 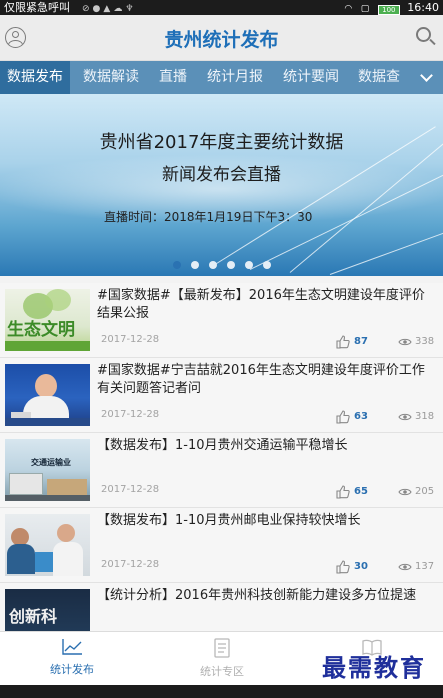 What do you see at coordinates (257, 595) in the screenshot?
I see `article-title: 【统计分析】2016年贵州科技创新能力建设多方位提速` at bounding box center [257, 595].